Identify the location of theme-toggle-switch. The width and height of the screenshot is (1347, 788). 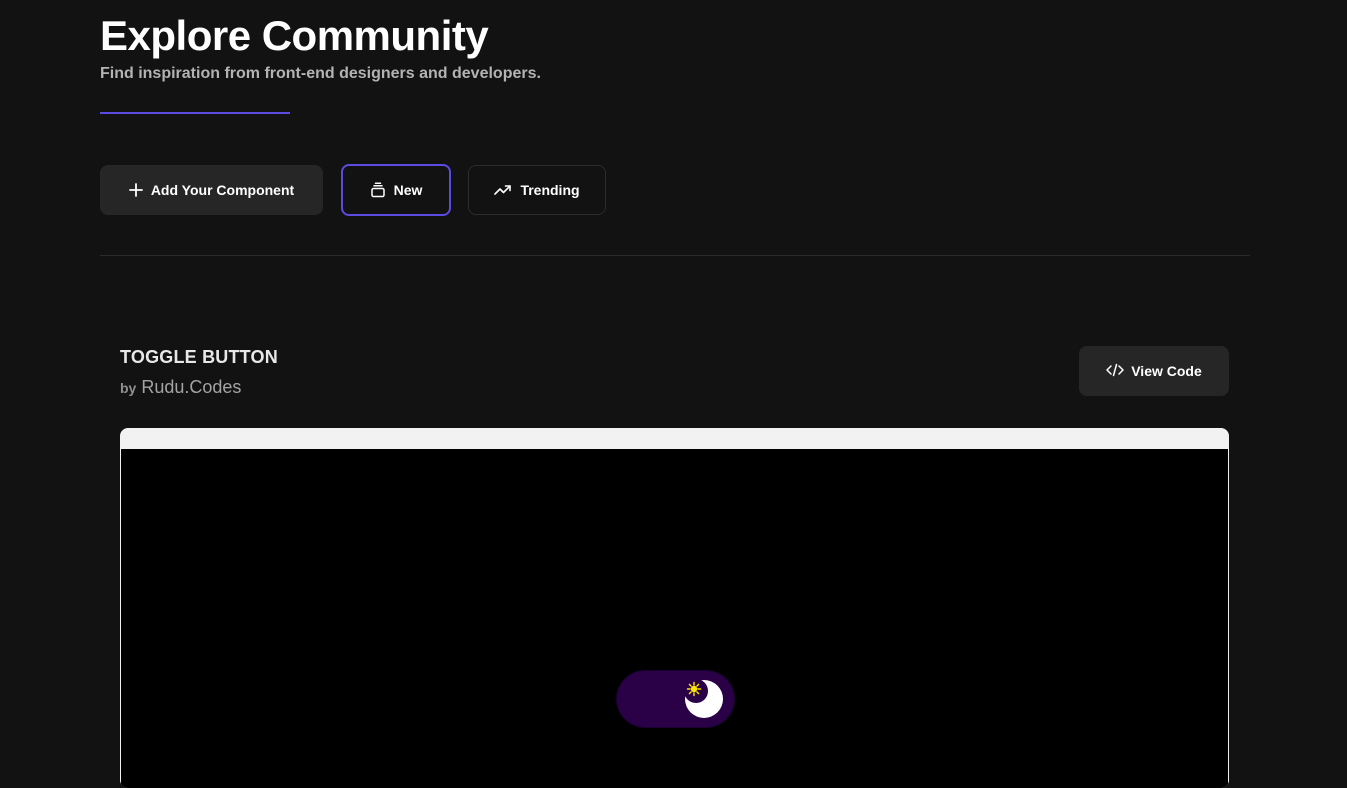
(675, 699).